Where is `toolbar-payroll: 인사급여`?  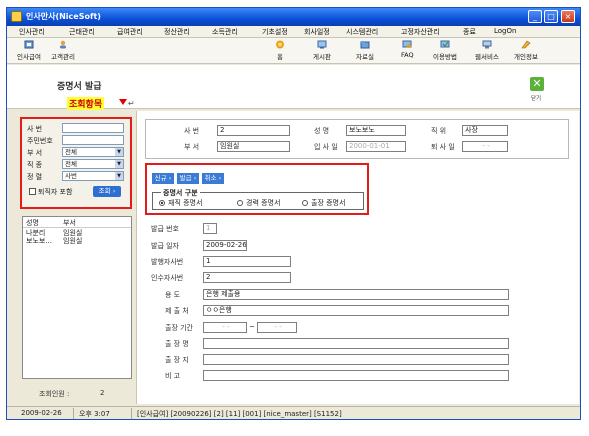 toolbar-payroll: 인사급여 is located at coordinates (29, 50).